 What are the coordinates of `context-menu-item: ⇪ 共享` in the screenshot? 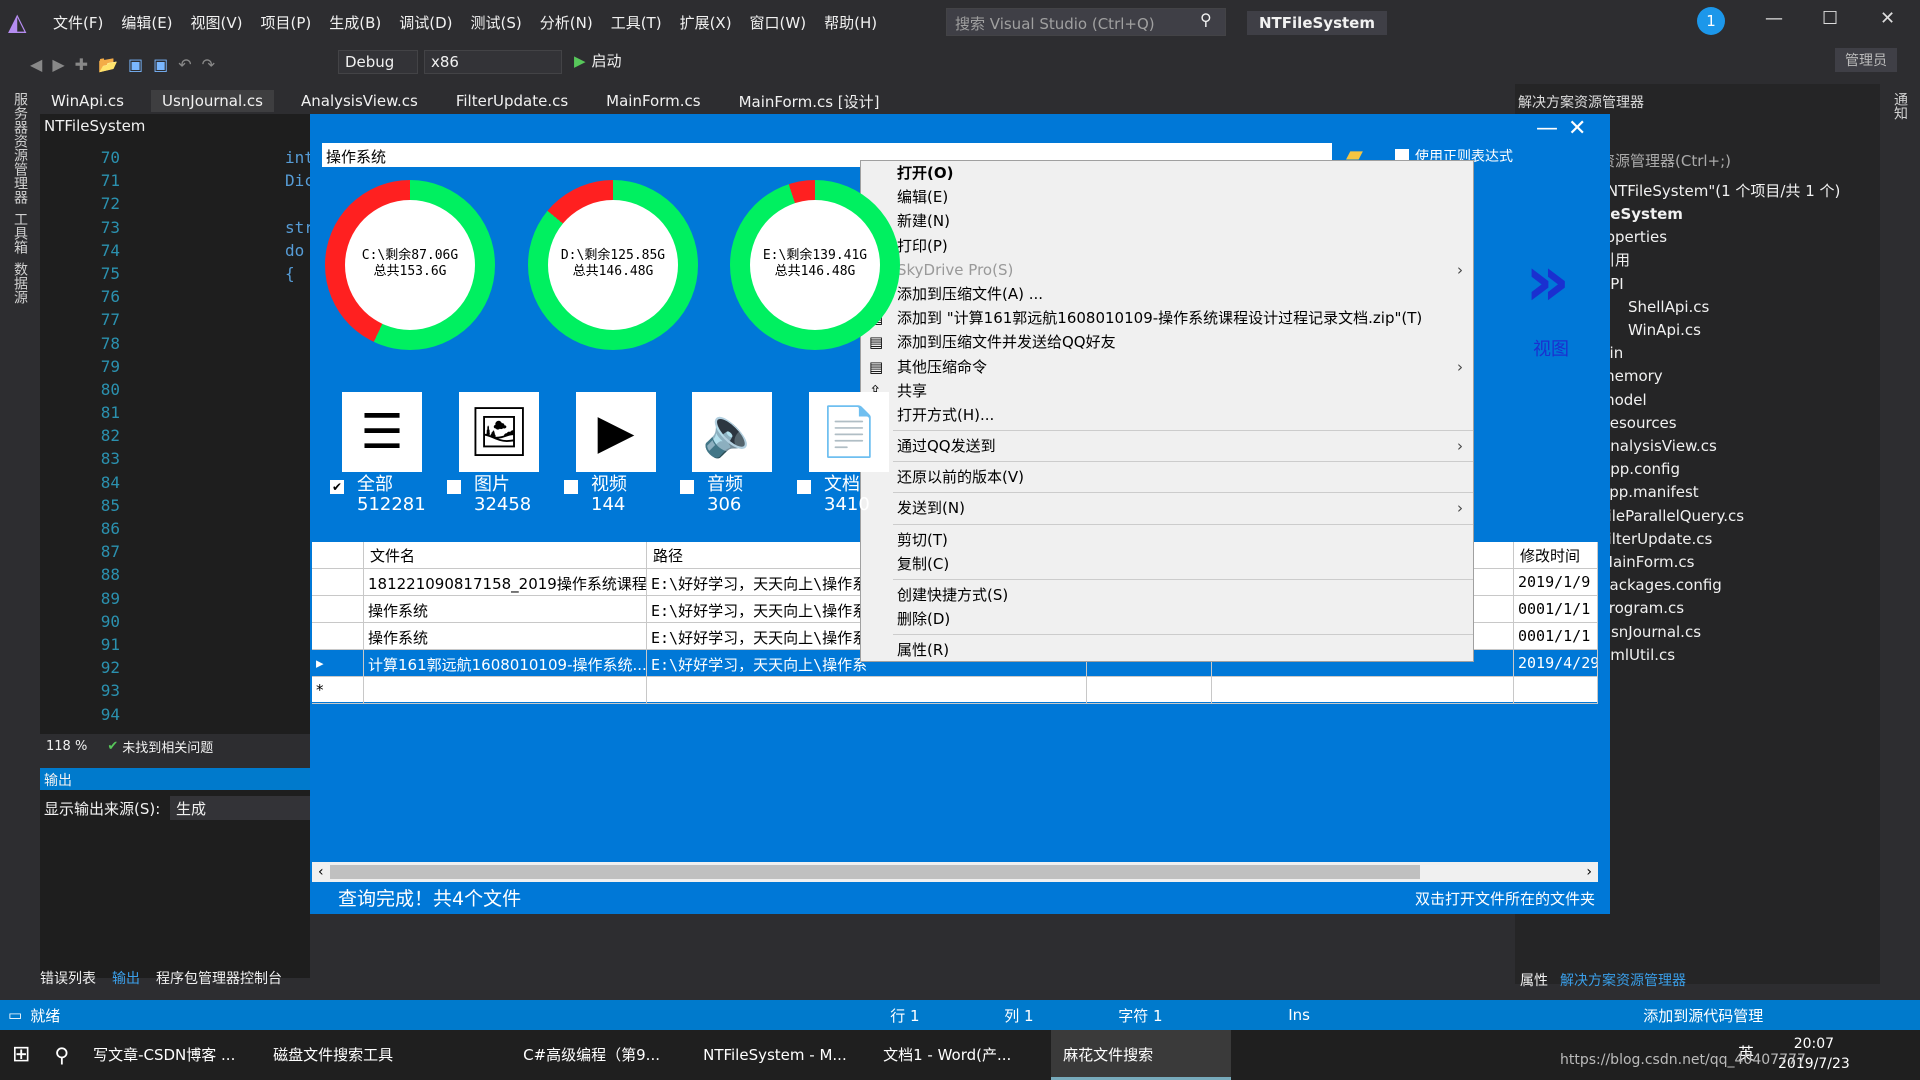 It's located at (1167, 391).